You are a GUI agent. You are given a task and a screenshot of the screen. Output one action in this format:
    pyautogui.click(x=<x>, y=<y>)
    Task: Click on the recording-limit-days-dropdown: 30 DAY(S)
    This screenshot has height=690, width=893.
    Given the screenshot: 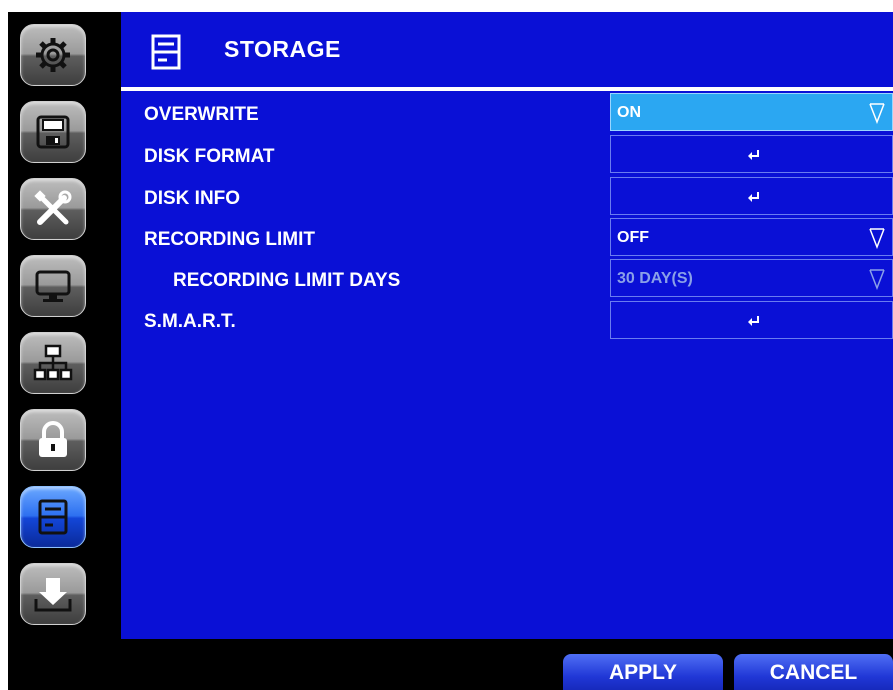 What is the action you would take?
    pyautogui.click(x=751, y=278)
    